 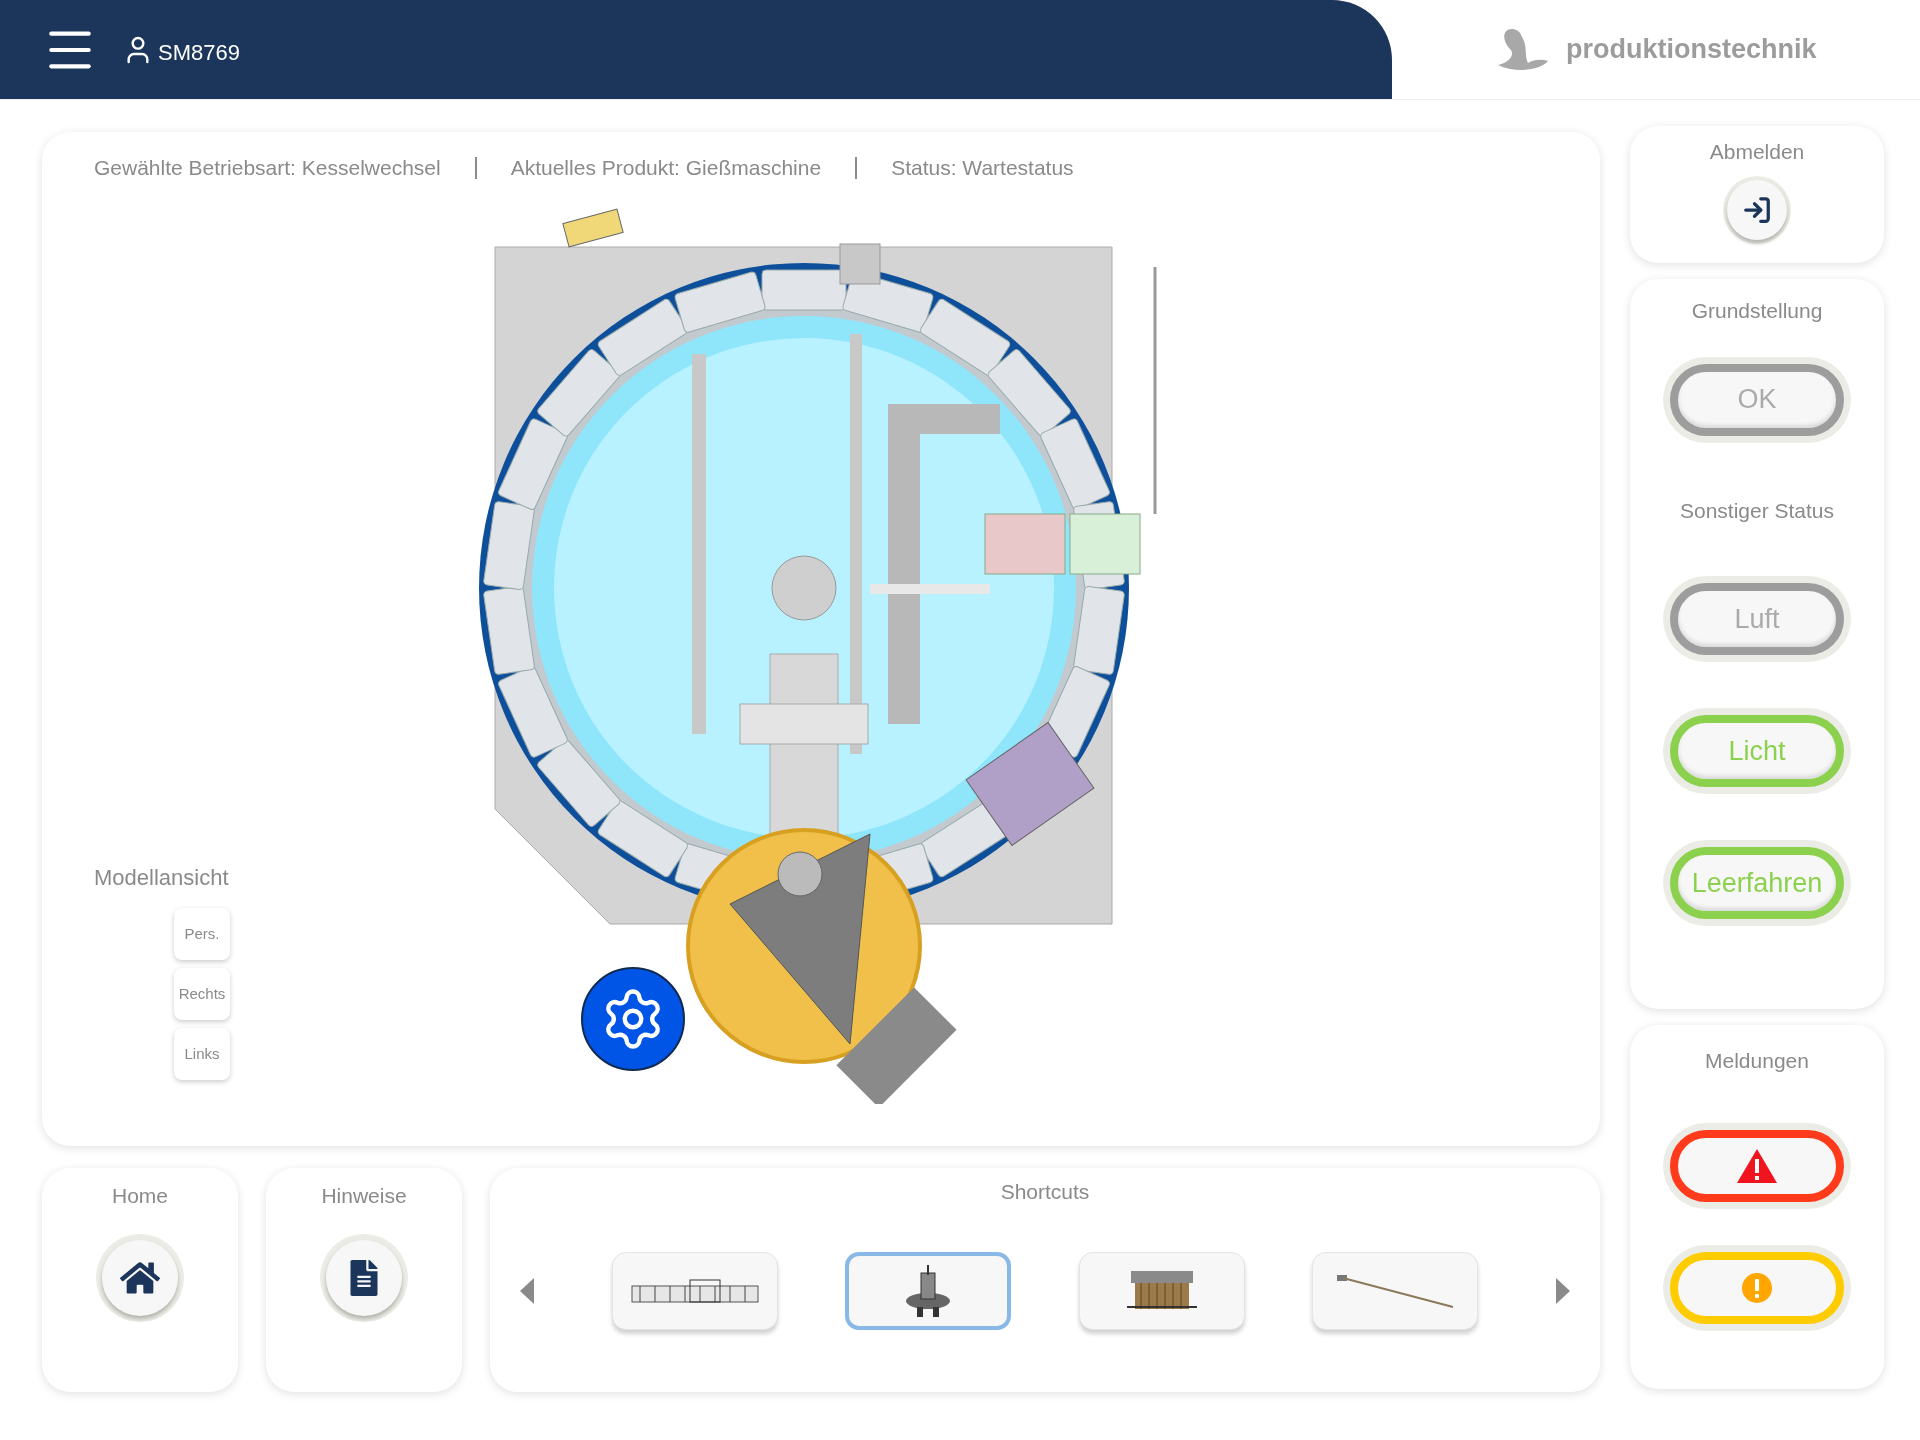 I want to click on status-button: Licht, so click(x=1757, y=751).